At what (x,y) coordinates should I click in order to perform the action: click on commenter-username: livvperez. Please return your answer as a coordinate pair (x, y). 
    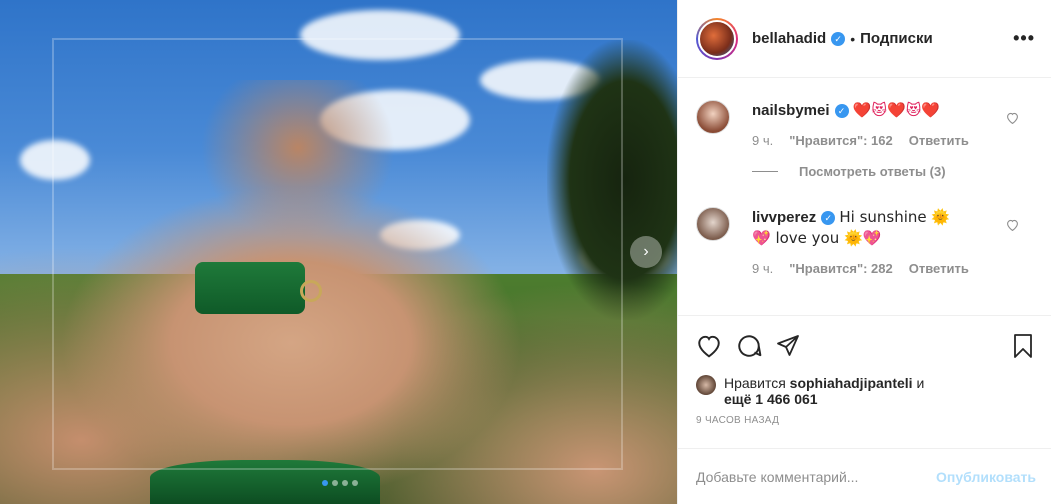
    Looking at the image, I should click on (784, 217).